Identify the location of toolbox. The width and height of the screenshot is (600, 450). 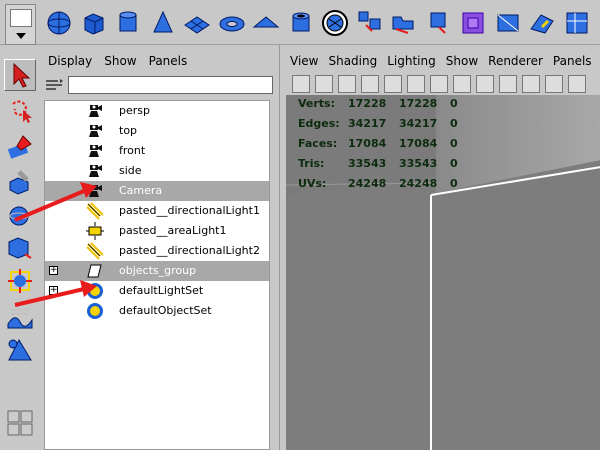
(20, 247).